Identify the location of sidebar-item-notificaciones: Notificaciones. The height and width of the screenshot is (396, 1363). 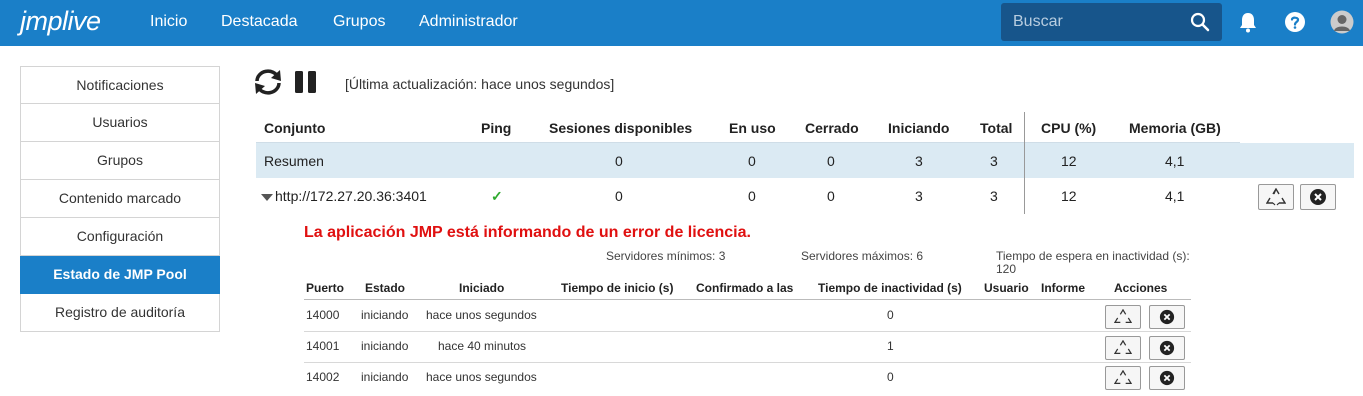
(120, 85).